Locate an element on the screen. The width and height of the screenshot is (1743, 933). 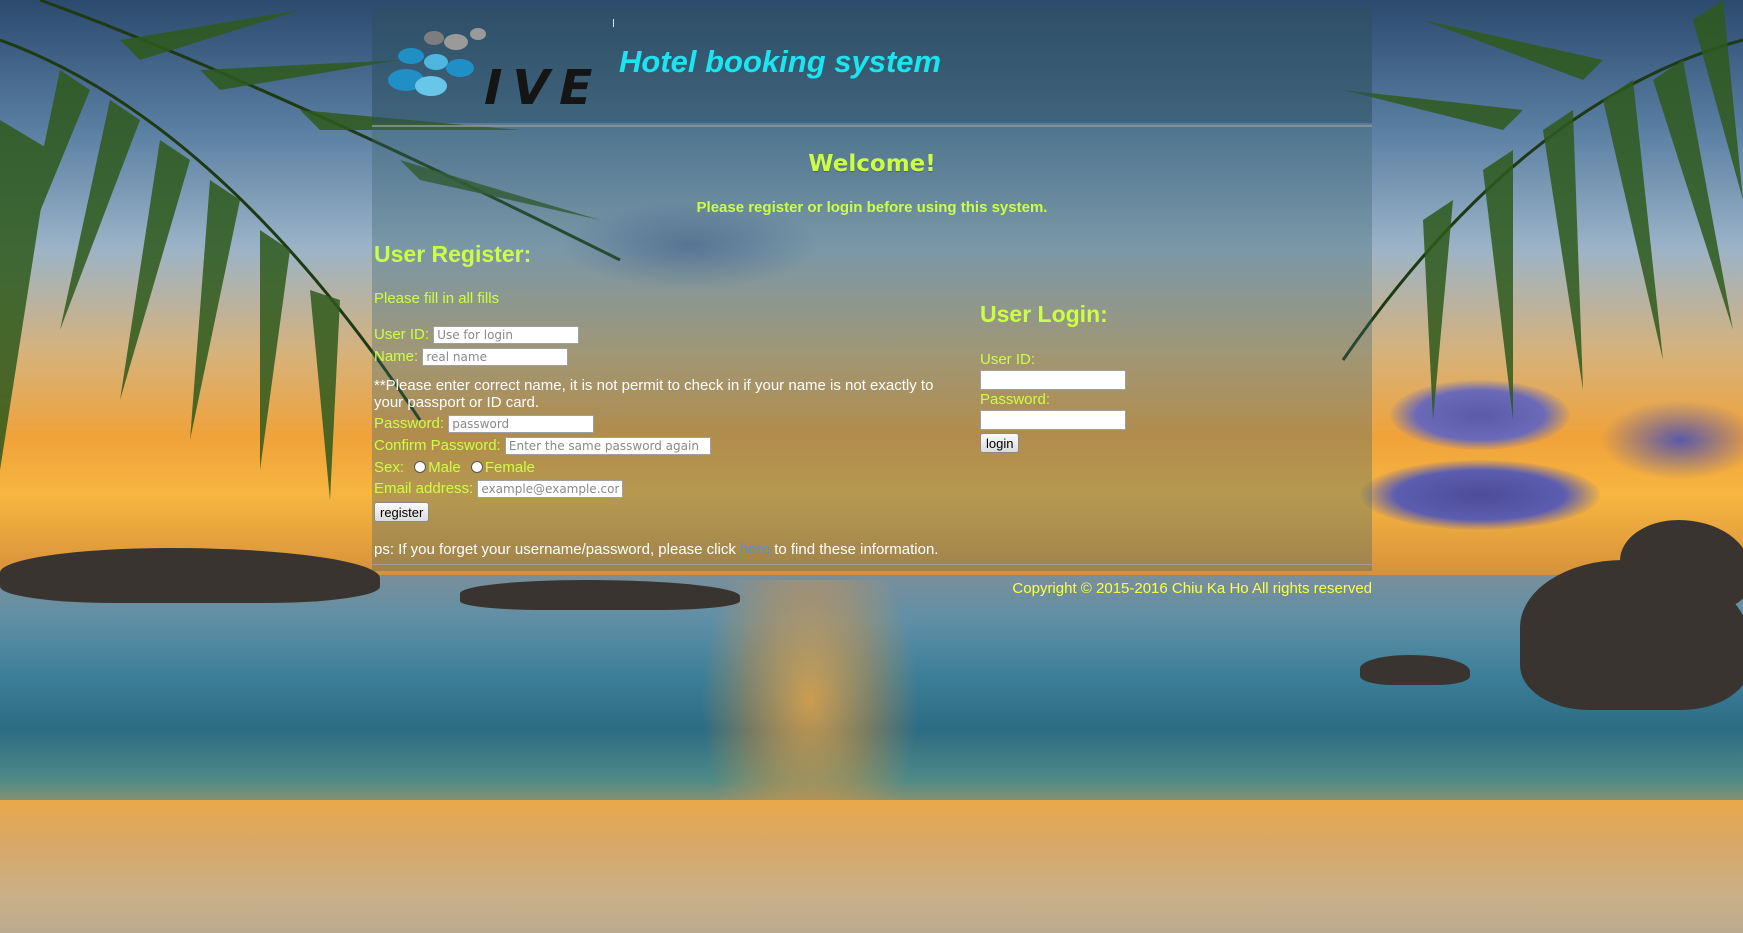
register-password-input is located at coordinates (521, 424).